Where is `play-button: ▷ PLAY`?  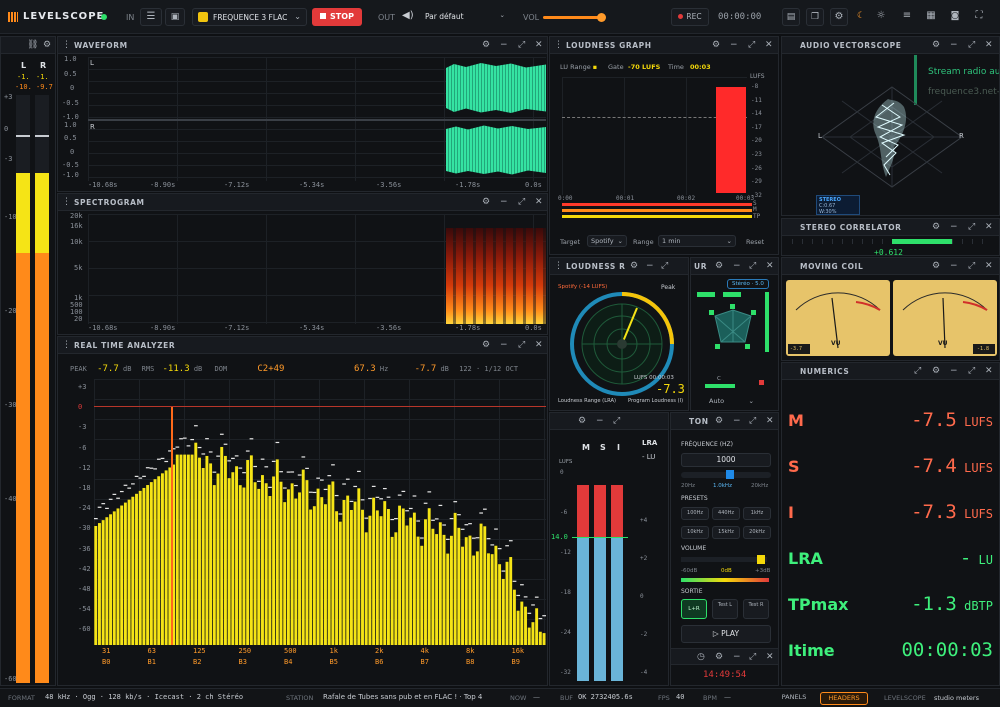 play-button: ▷ PLAY is located at coordinates (726, 634).